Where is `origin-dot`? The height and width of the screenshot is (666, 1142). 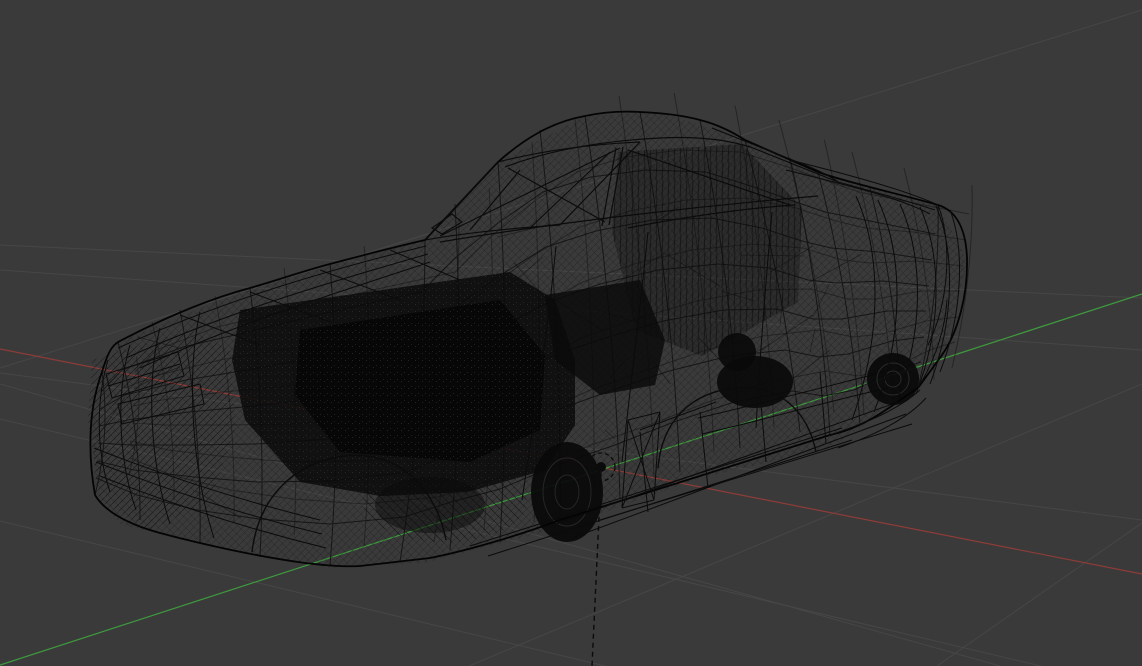
origin-dot is located at coordinates (601, 467).